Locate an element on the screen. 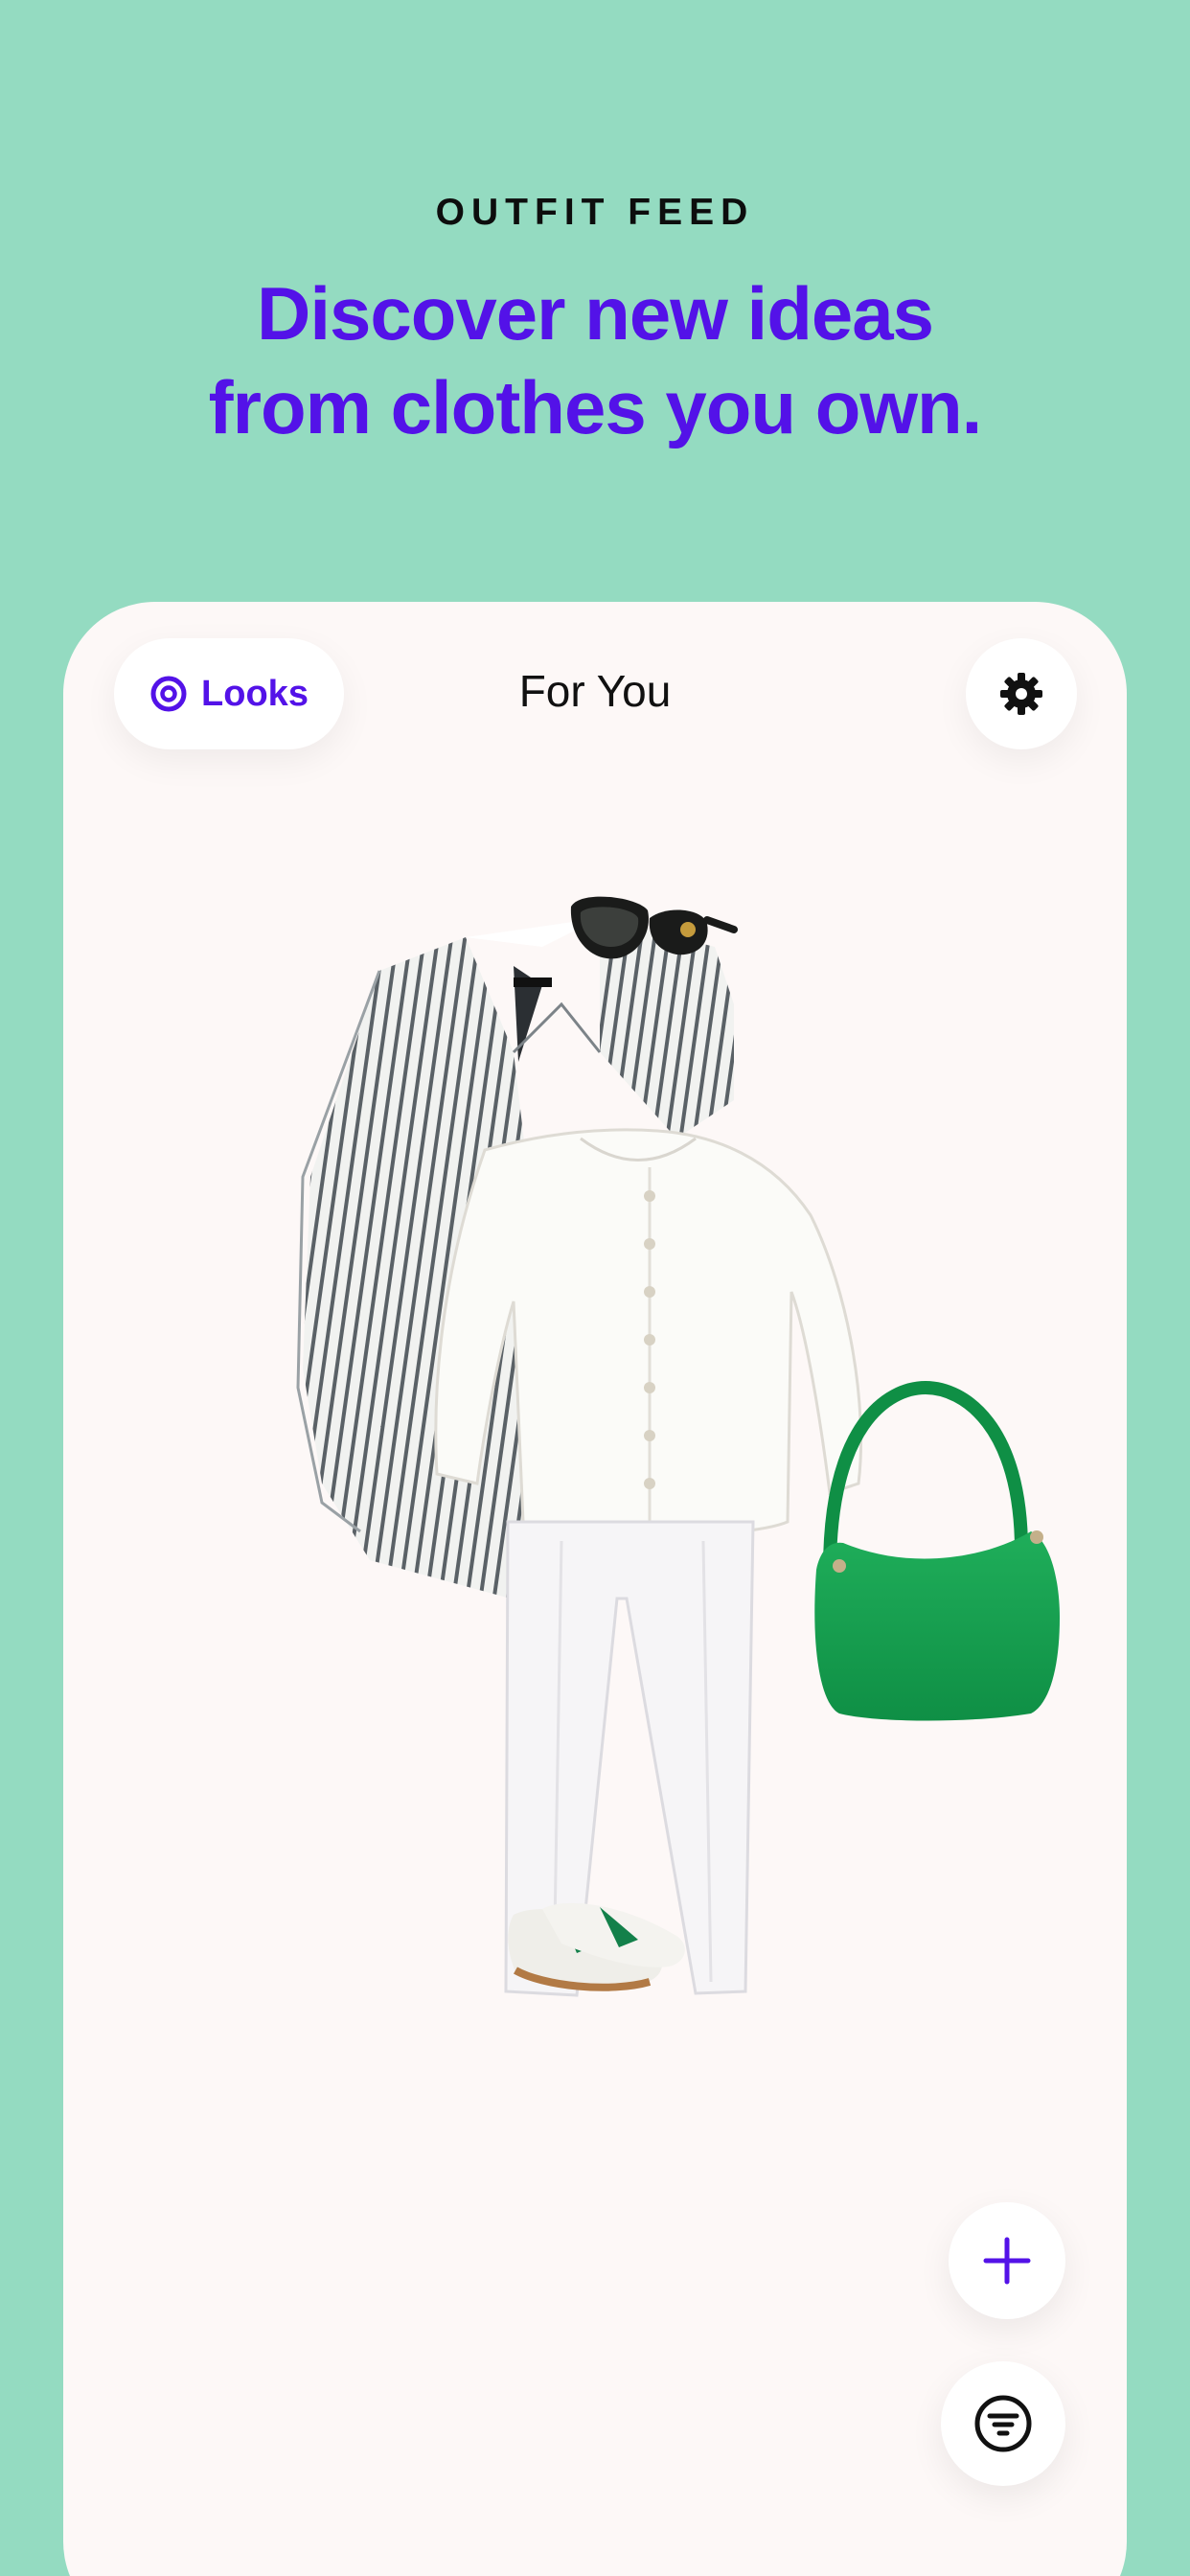 The height and width of the screenshot is (2576, 1190). handbag-item is located at coordinates (937, 1550).